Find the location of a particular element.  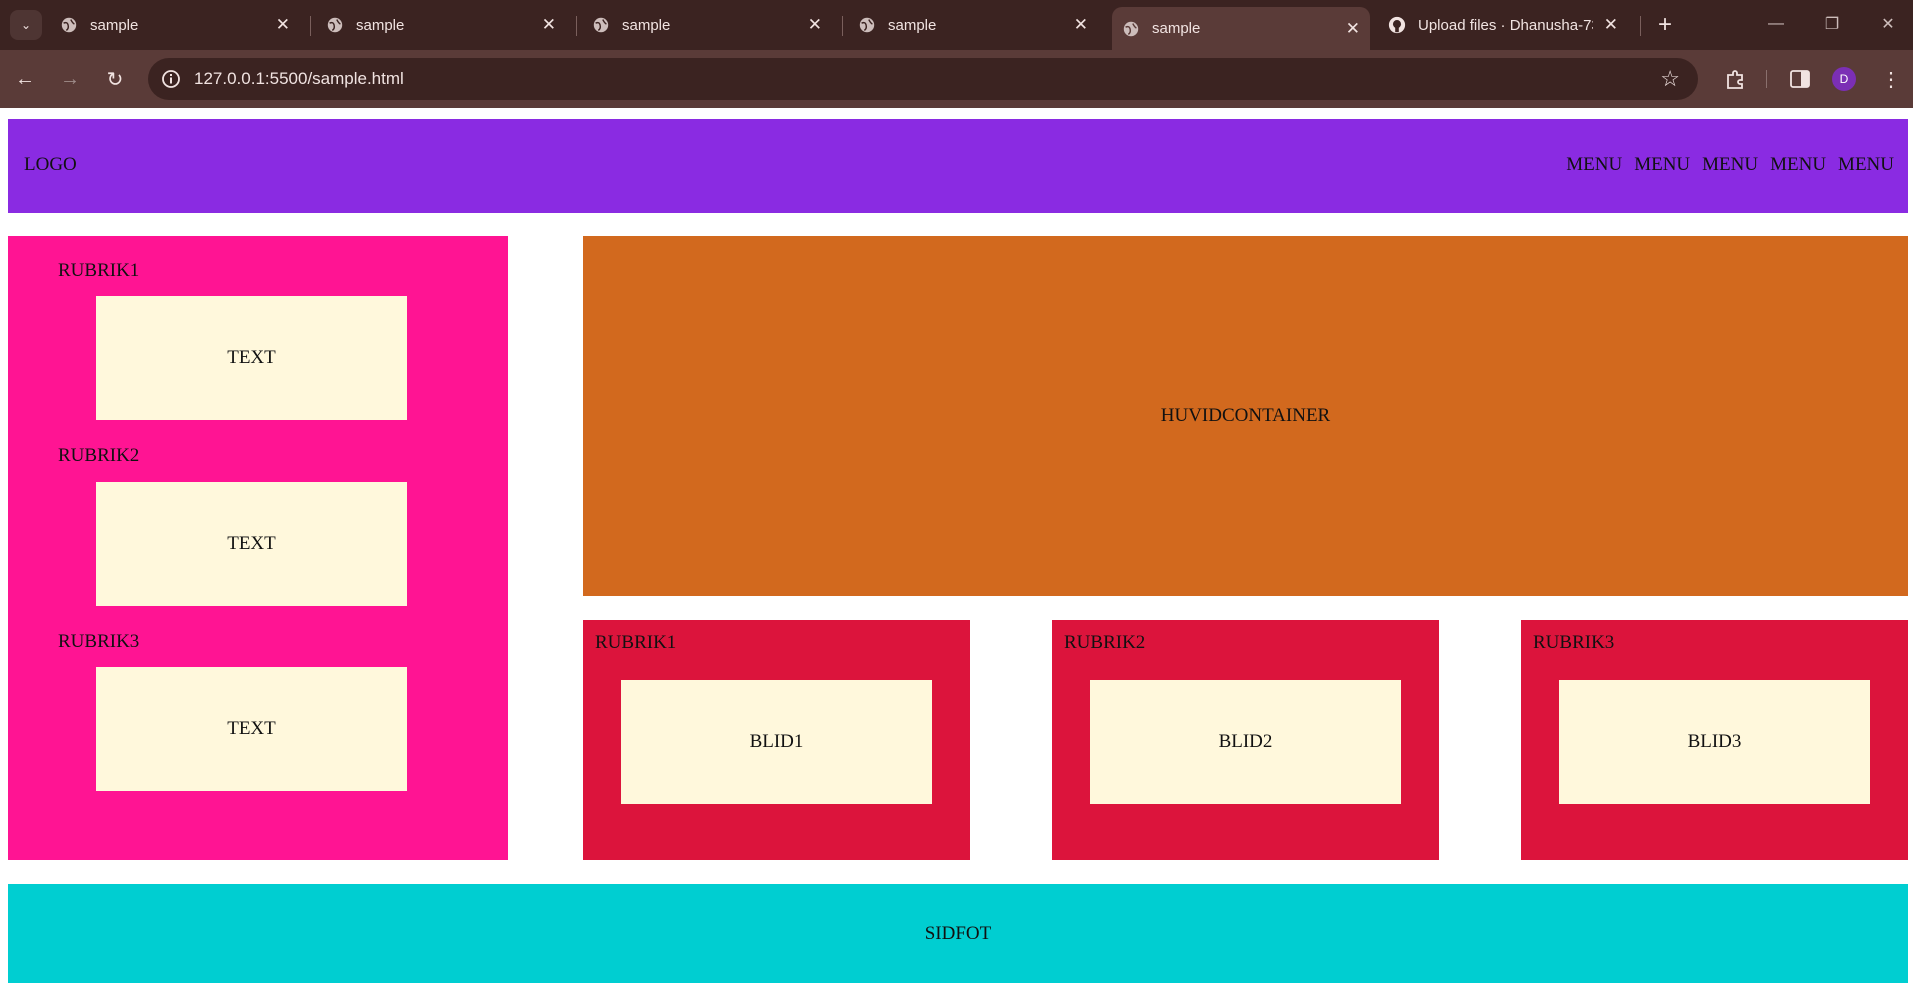

side-panel-icon is located at coordinates (1800, 79).